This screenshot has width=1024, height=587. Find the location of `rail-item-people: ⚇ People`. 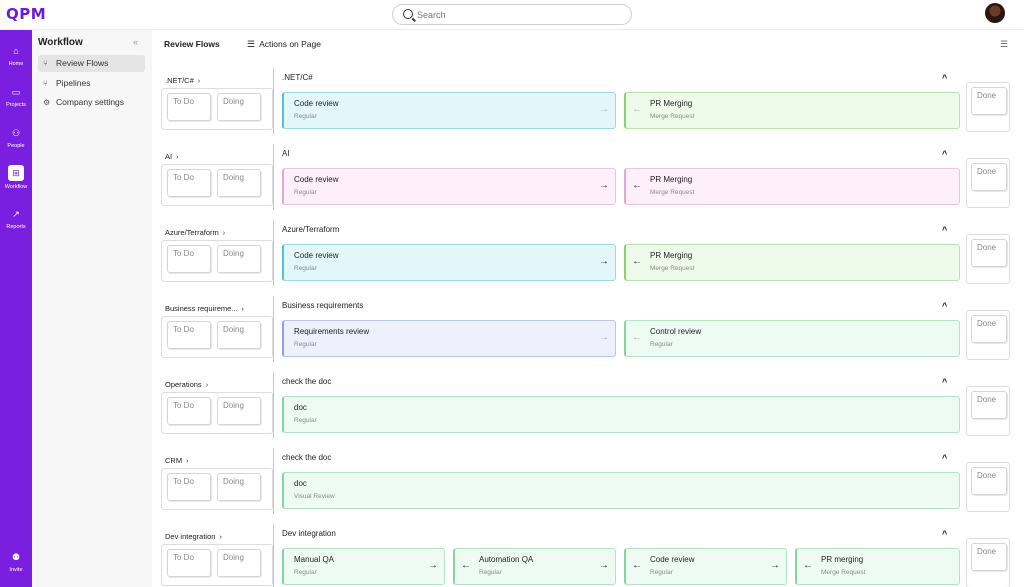

rail-item-people: ⚇ People is located at coordinates (16, 139).